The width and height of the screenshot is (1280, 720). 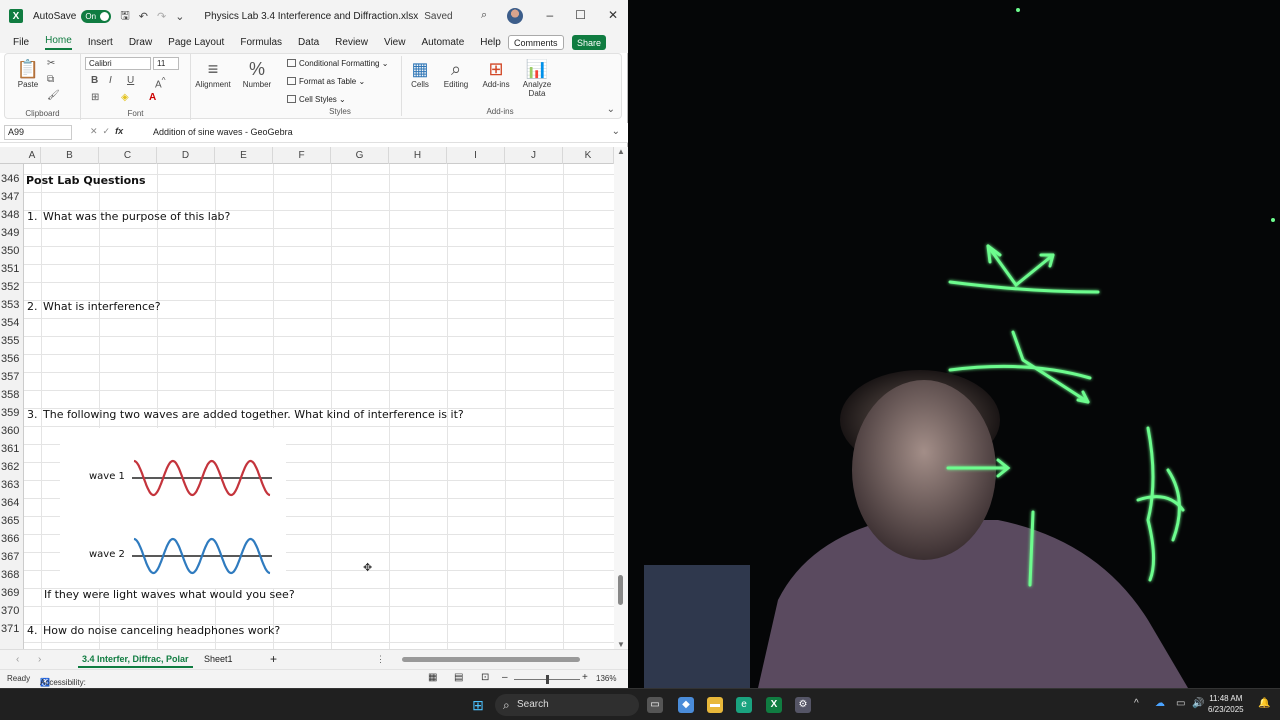 I want to click on alignment-button: ≡ Alignment, so click(x=213, y=73).